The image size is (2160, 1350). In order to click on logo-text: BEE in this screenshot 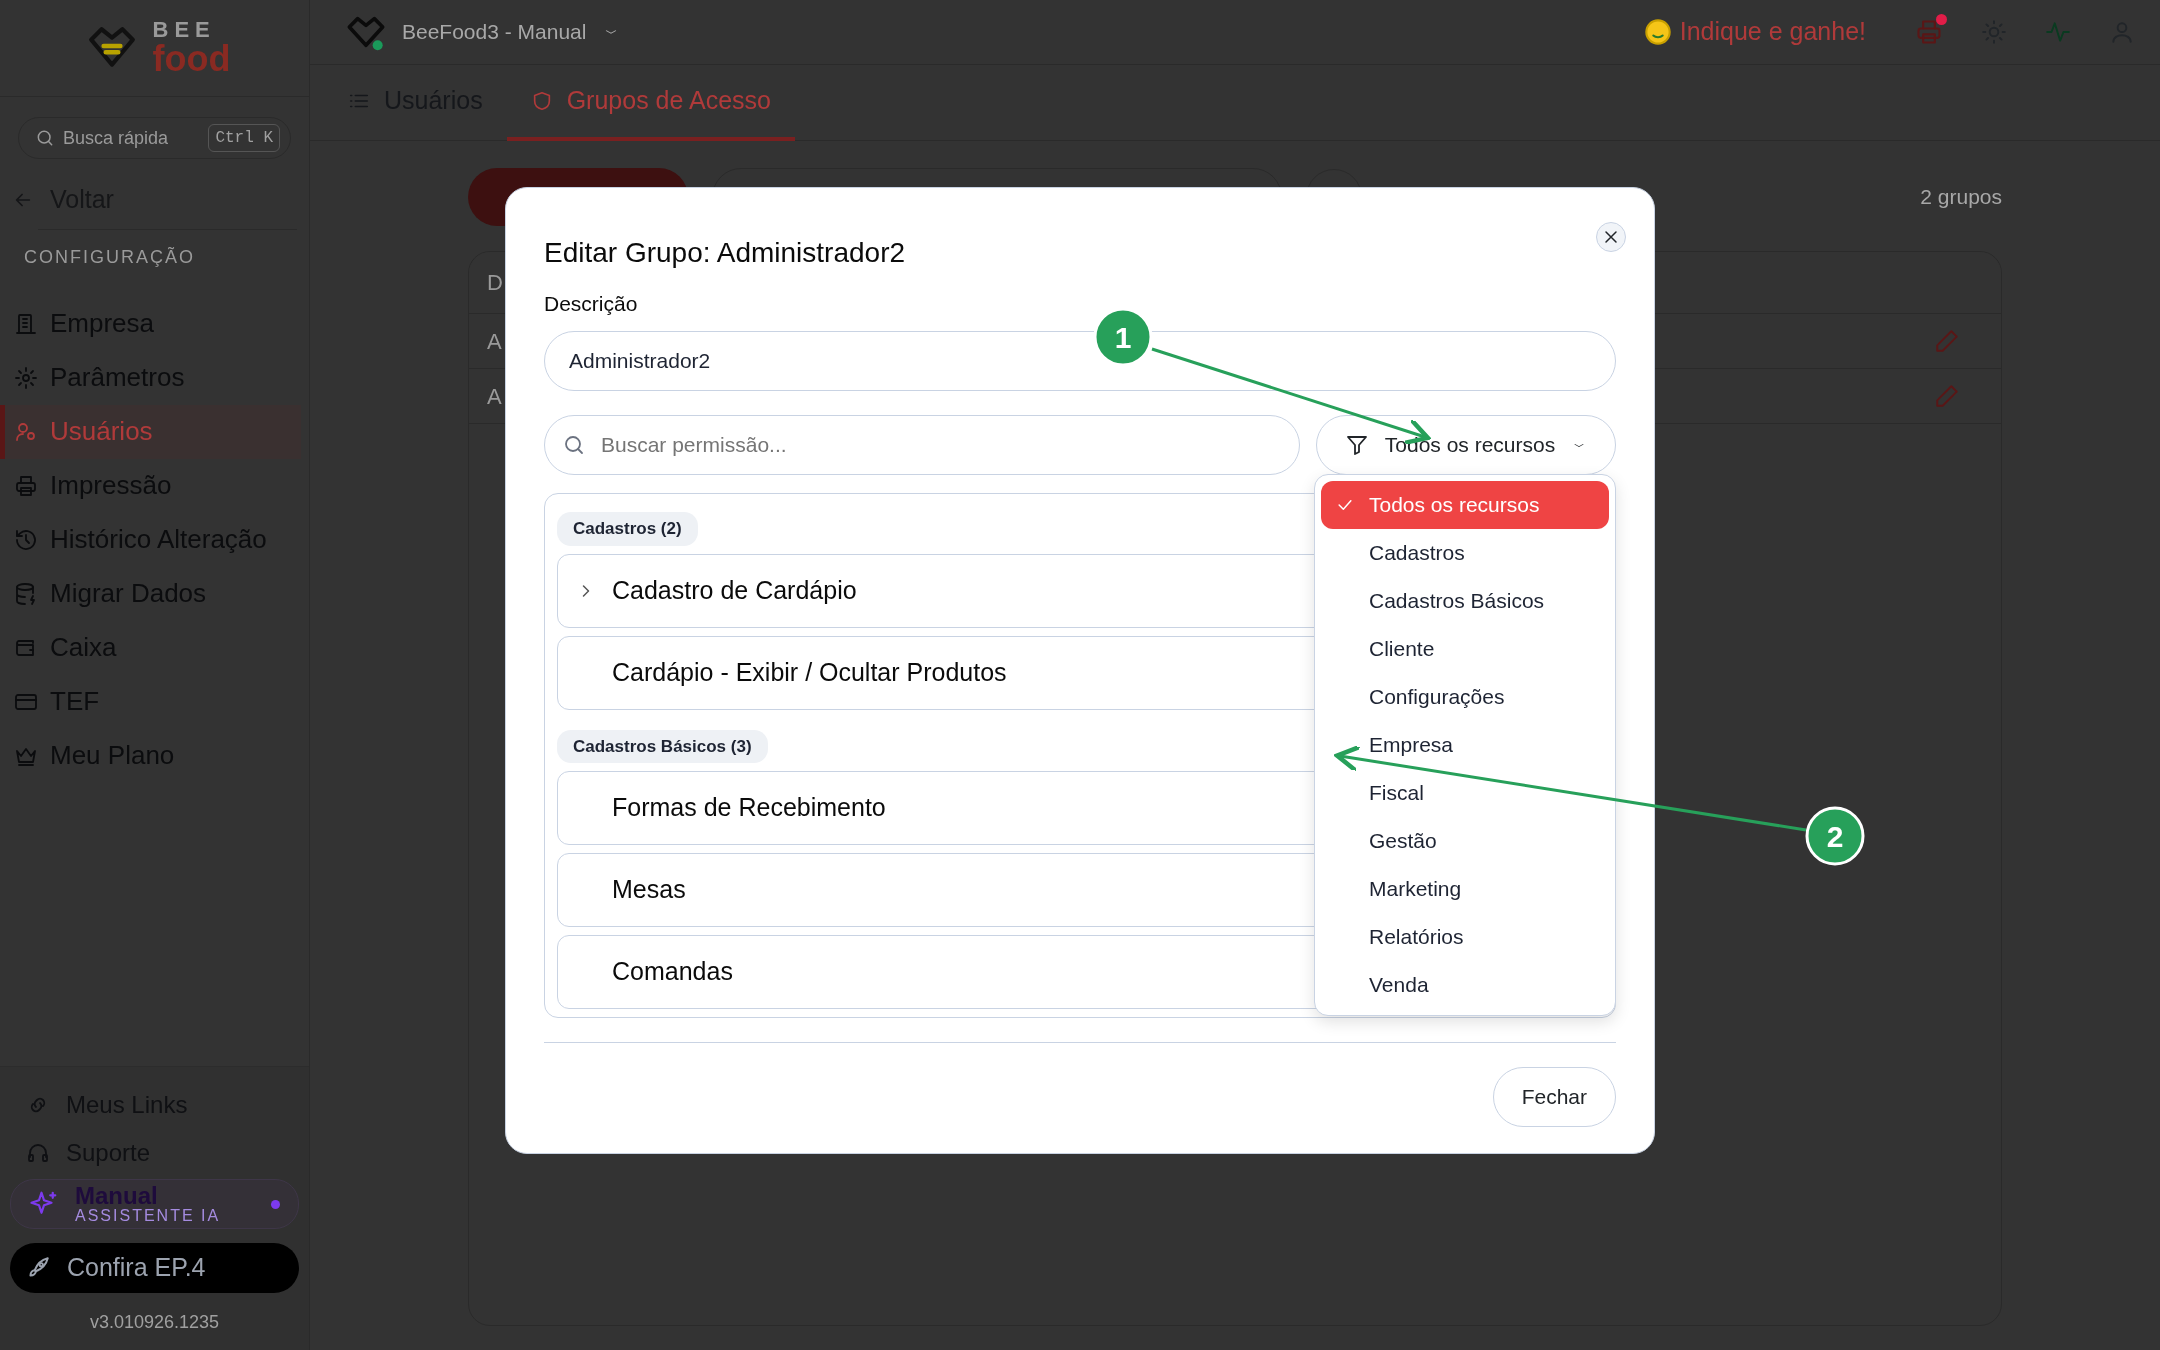, I will do `click(184, 30)`.